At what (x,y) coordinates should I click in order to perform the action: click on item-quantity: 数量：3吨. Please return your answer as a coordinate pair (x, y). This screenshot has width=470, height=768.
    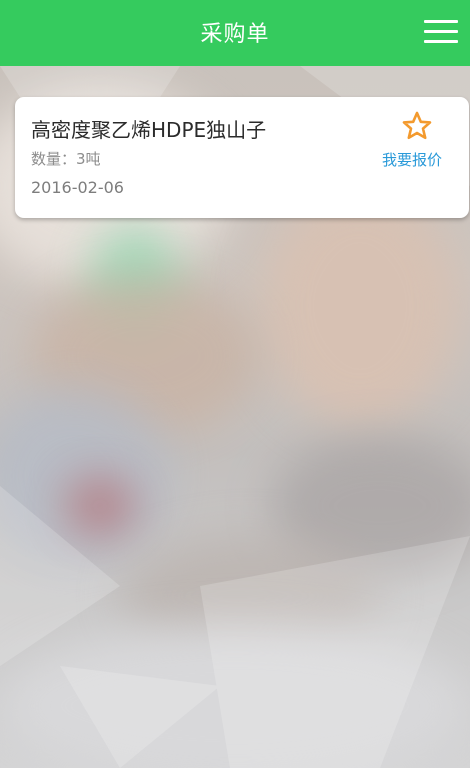
    Looking at the image, I should click on (66, 159).